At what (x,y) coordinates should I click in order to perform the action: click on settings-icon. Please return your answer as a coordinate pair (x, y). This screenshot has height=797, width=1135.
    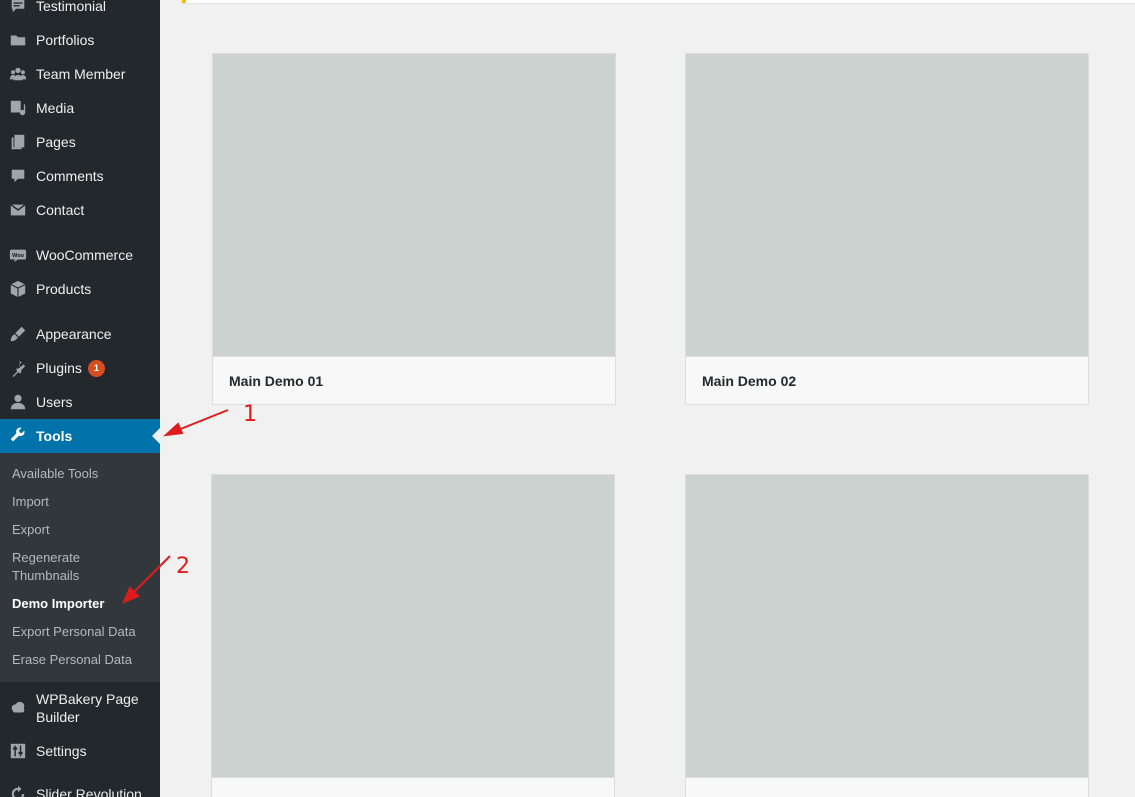
    Looking at the image, I should click on (18, 751).